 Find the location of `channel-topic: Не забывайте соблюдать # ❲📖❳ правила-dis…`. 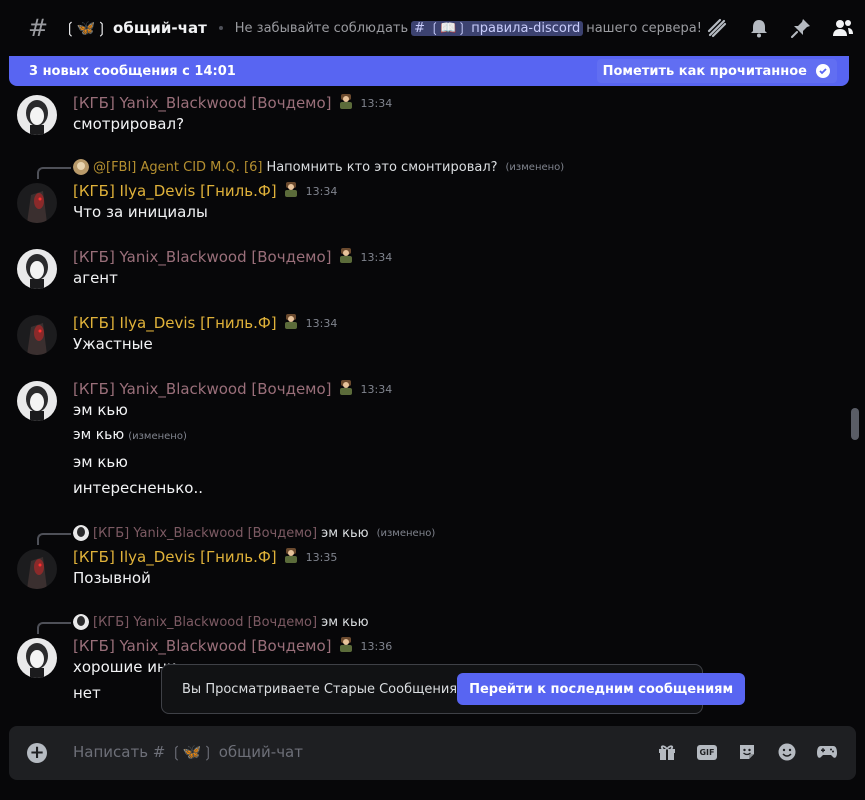

channel-topic: Не забывайте соблюдать # ❲📖❳ правила-dis… is located at coordinates (468, 28).